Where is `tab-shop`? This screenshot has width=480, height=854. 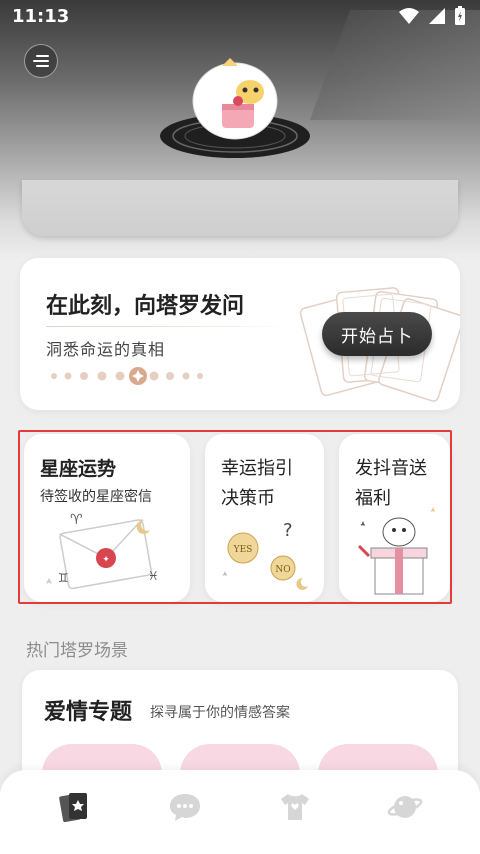
tab-shop is located at coordinates (295, 807).